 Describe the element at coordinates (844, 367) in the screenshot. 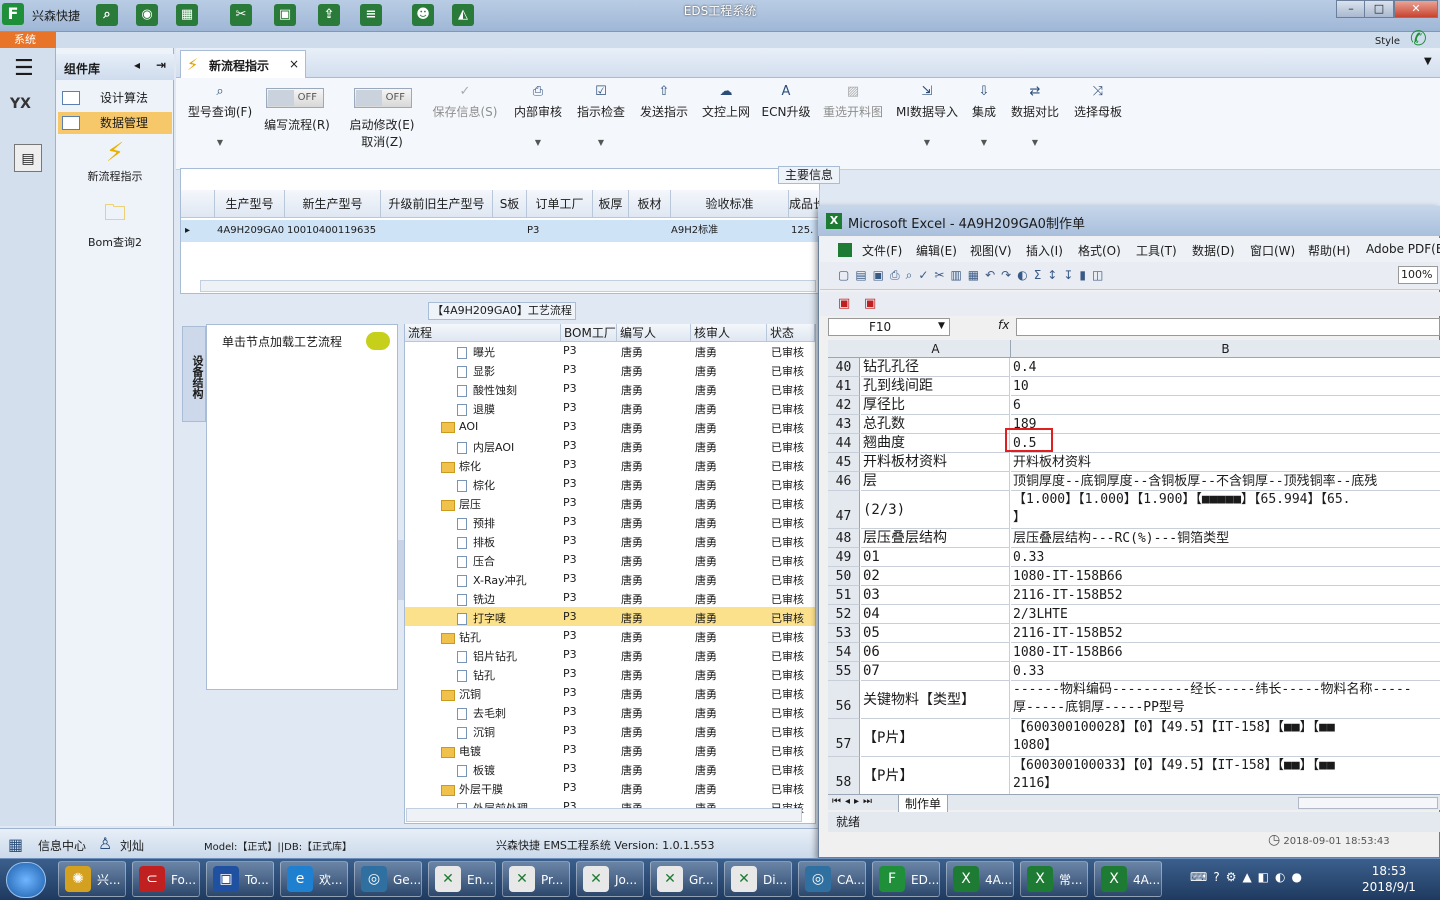

I see `row-header: 40` at that location.